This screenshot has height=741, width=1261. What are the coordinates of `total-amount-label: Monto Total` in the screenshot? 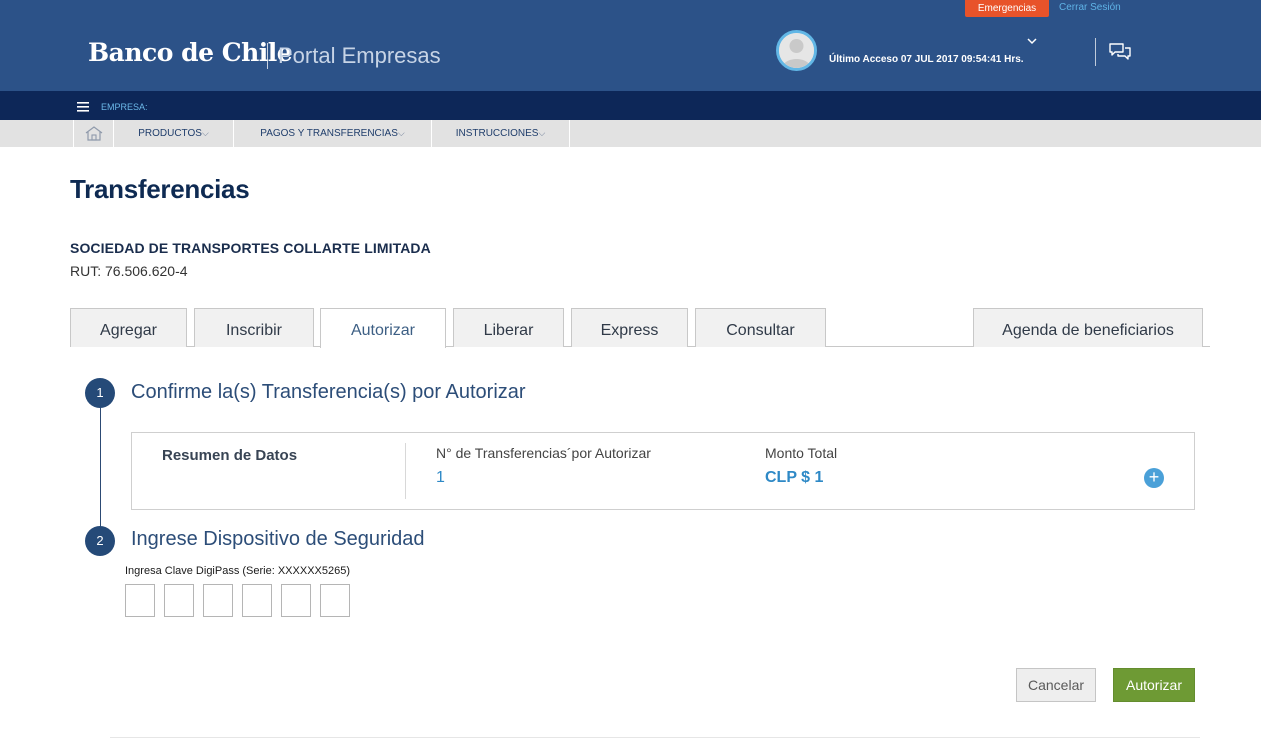 It's located at (801, 453).